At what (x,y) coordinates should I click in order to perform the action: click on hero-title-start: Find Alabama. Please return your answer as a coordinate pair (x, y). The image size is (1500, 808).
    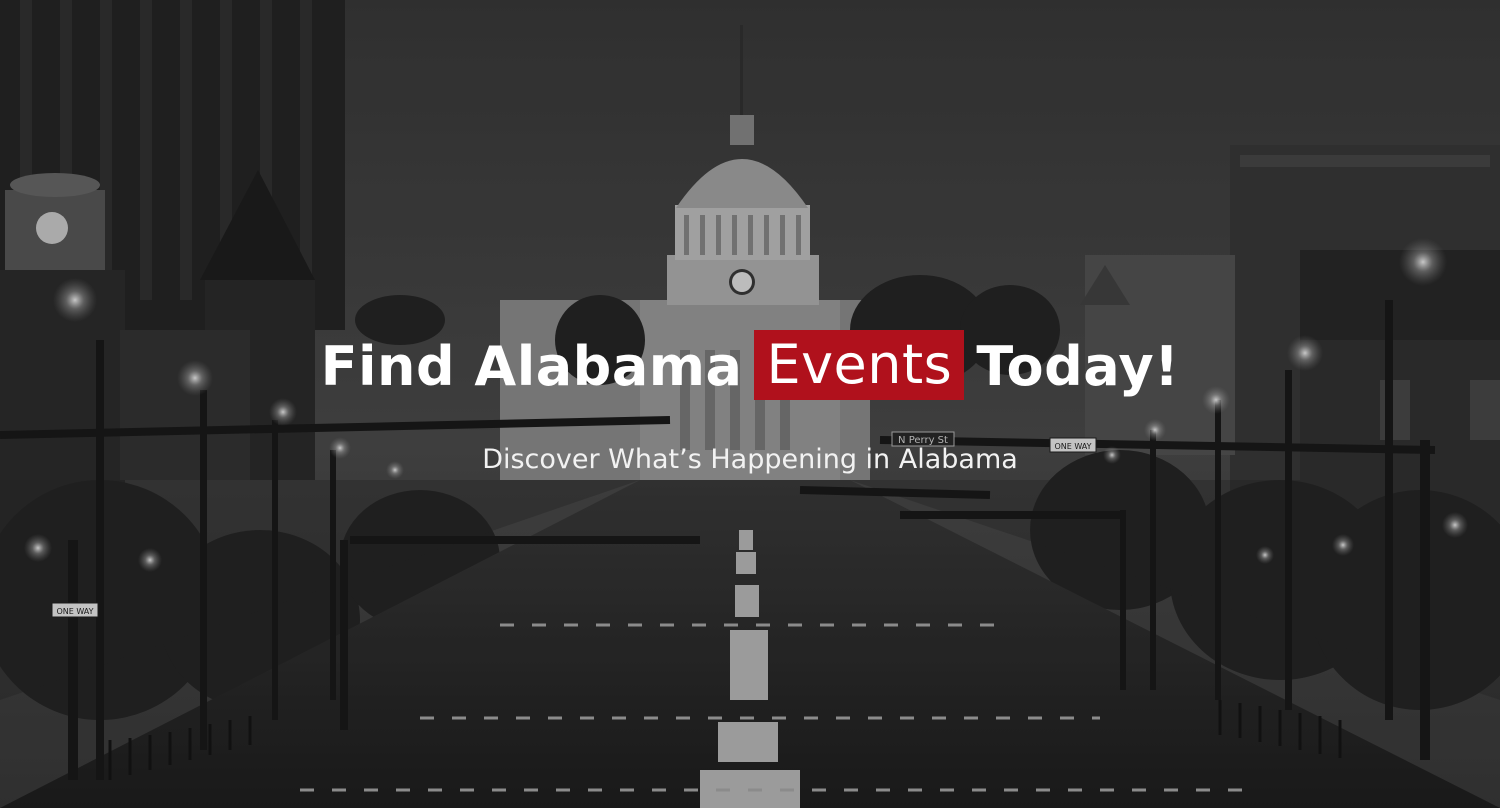
    Looking at the image, I should click on (531, 366).